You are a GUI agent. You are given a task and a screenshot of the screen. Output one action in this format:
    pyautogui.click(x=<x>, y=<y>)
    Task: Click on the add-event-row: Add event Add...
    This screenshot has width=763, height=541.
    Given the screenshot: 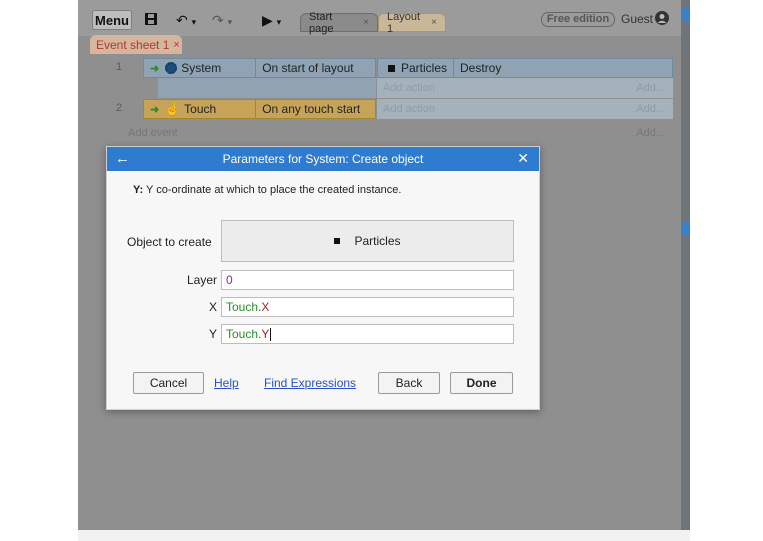 What is the action you would take?
    pyautogui.click(x=400, y=133)
    